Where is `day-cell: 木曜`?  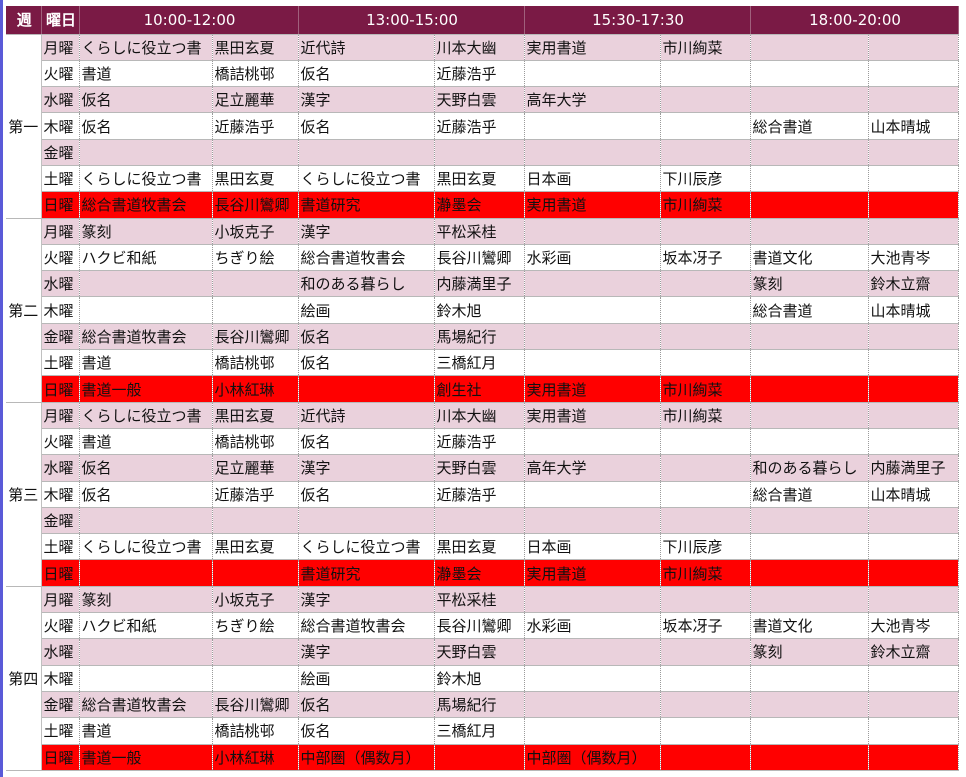 day-cell: 木曜 is located at coordinates (60, 678).